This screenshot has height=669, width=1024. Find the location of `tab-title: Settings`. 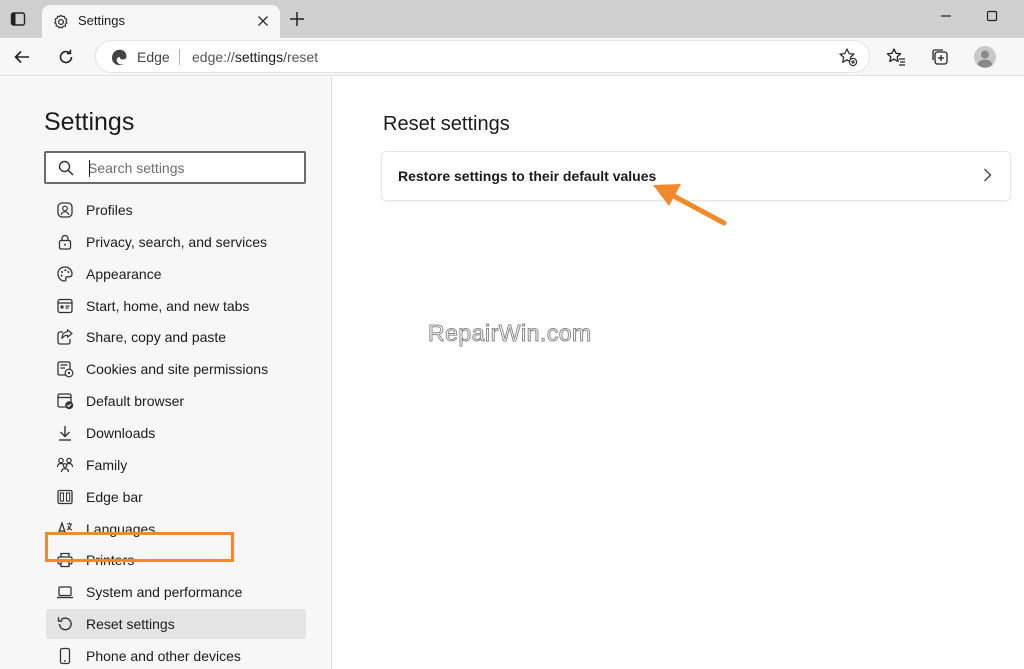

tab-title: Settings is located at coordinates (101, 20).